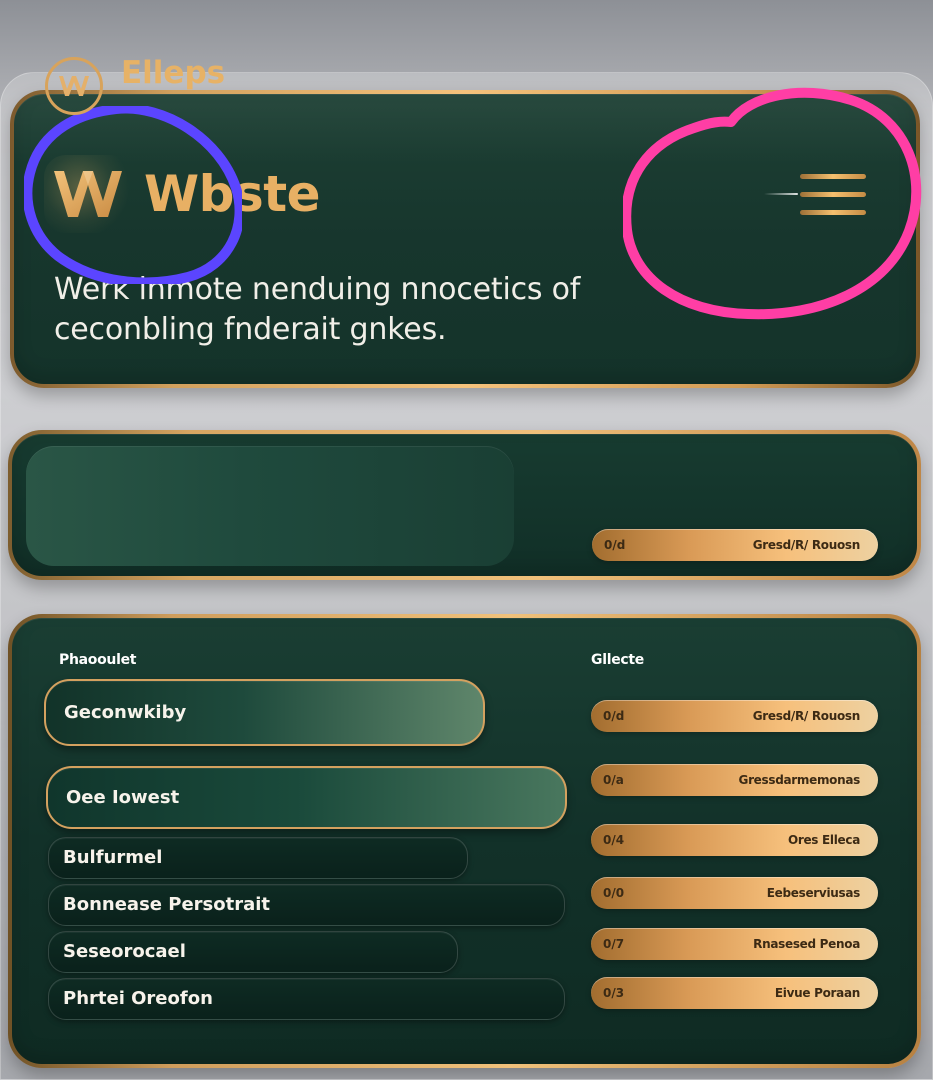  I want to click on right-pill-1-right-text: Gresd/R/ Rouosn, so click(806, 716).